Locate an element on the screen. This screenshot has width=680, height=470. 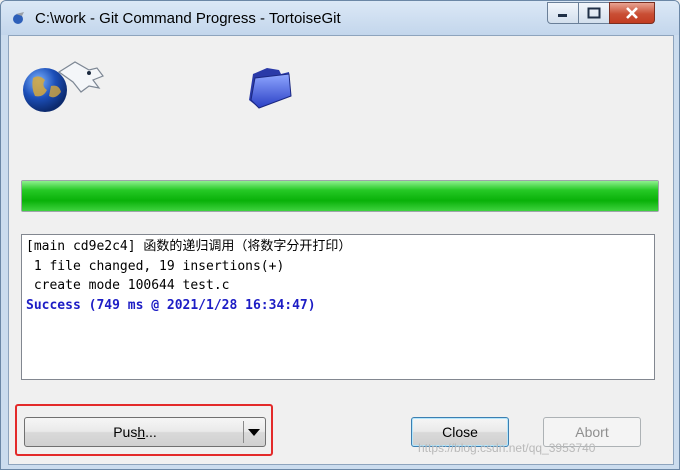
maximize-icon is located at coordinates (594, 13).